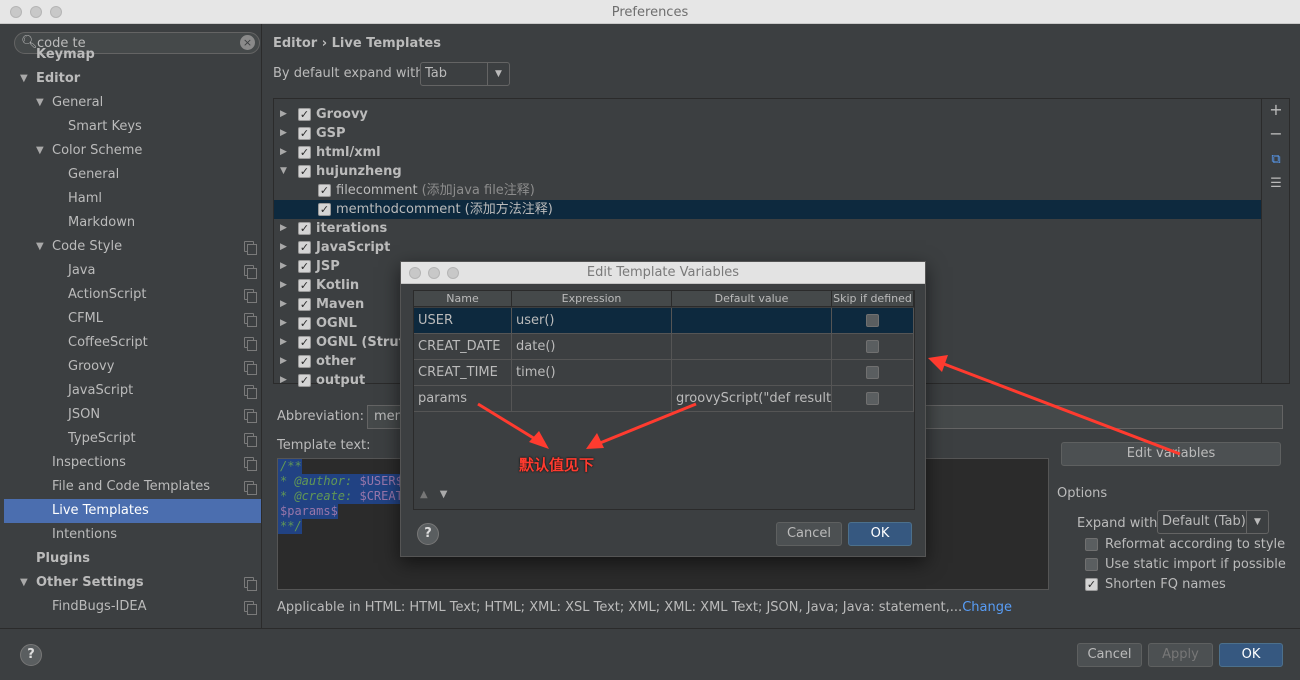 The image size is (1300, 680). I want to click on template-item: ✓ filecomment (添加java file注释), so click(768, 190).